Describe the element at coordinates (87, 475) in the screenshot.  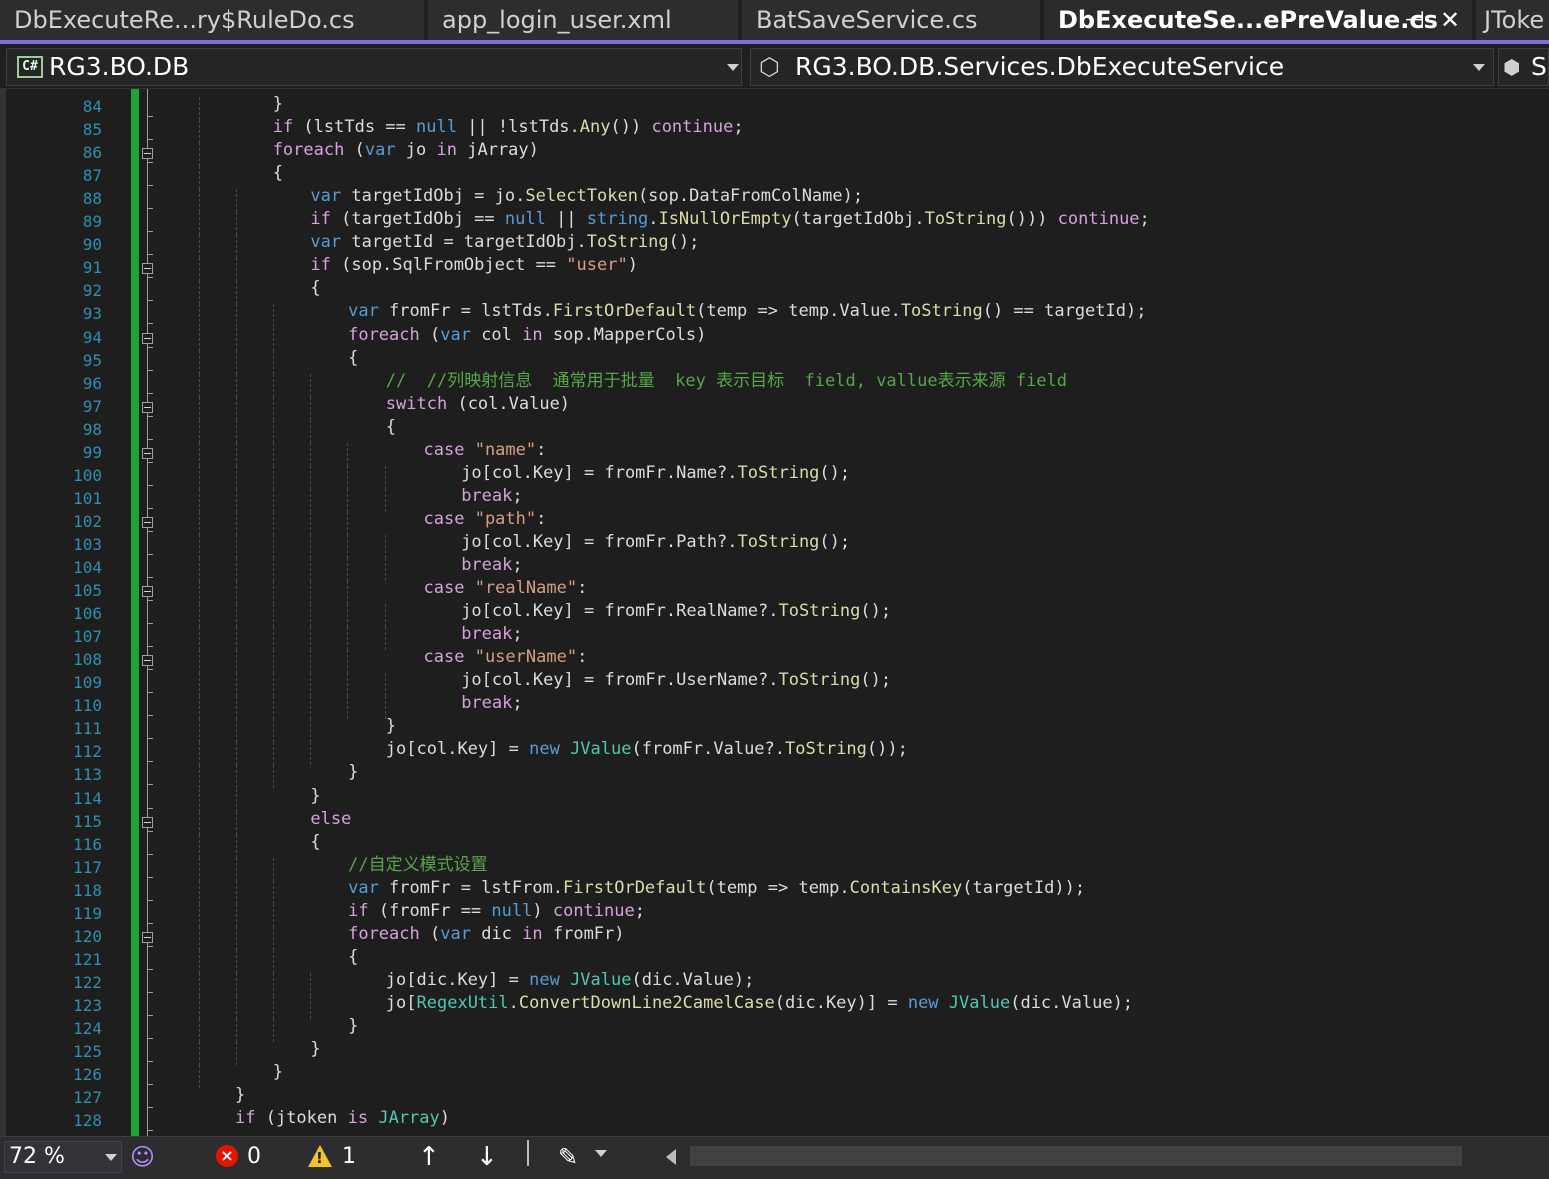
I see `line-number: 100` at that location.